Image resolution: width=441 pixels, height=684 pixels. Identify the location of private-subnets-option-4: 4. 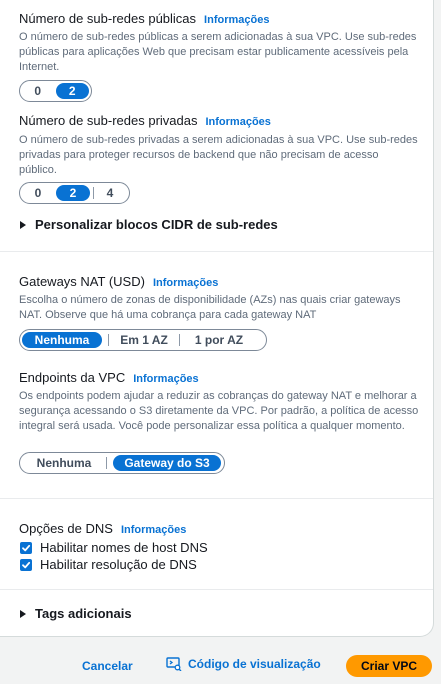
(110, 193).